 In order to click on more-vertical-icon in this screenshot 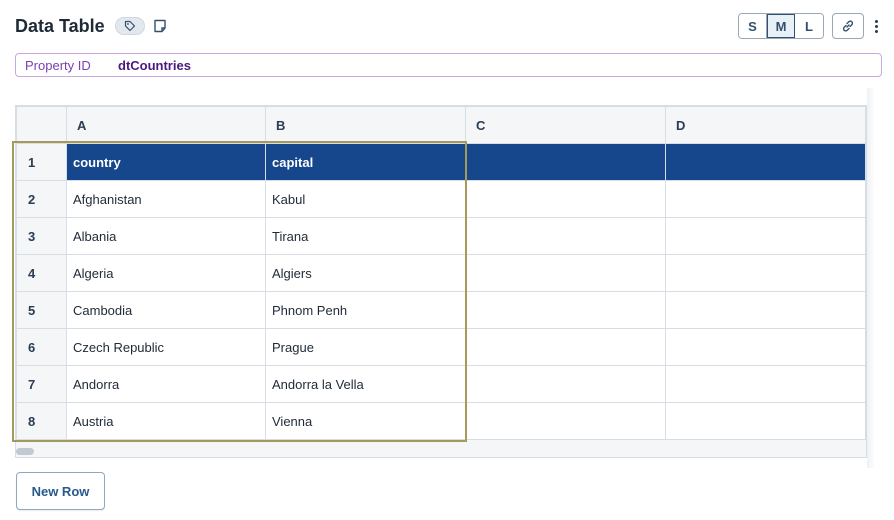, I will do `click(876, 21)`.